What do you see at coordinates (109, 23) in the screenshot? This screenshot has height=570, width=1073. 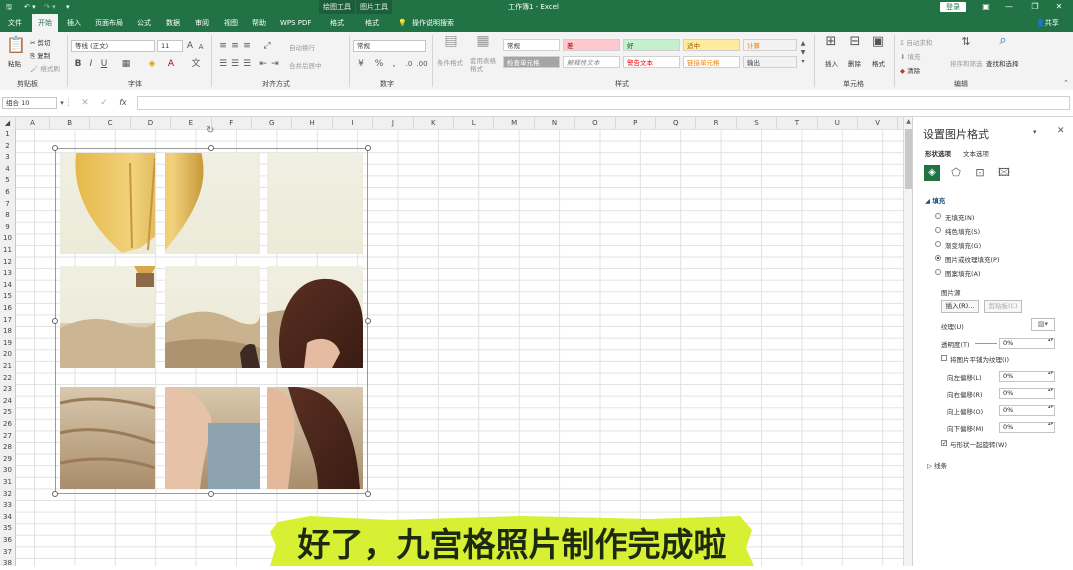 I see `tab-page-layout: 页面布局` at bounding box center [109, 23].